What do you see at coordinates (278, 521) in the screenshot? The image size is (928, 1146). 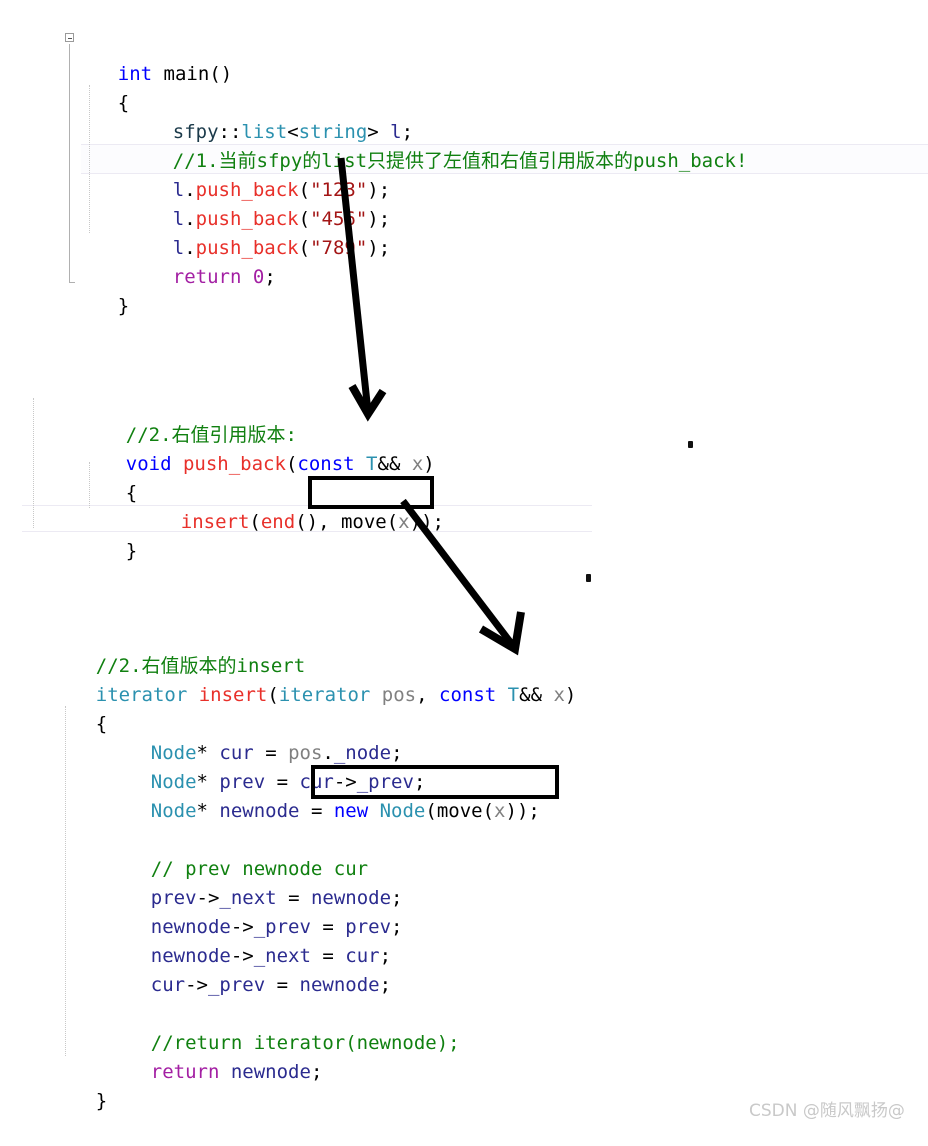 I see `call-end: end` at bounding box center [278, 521].